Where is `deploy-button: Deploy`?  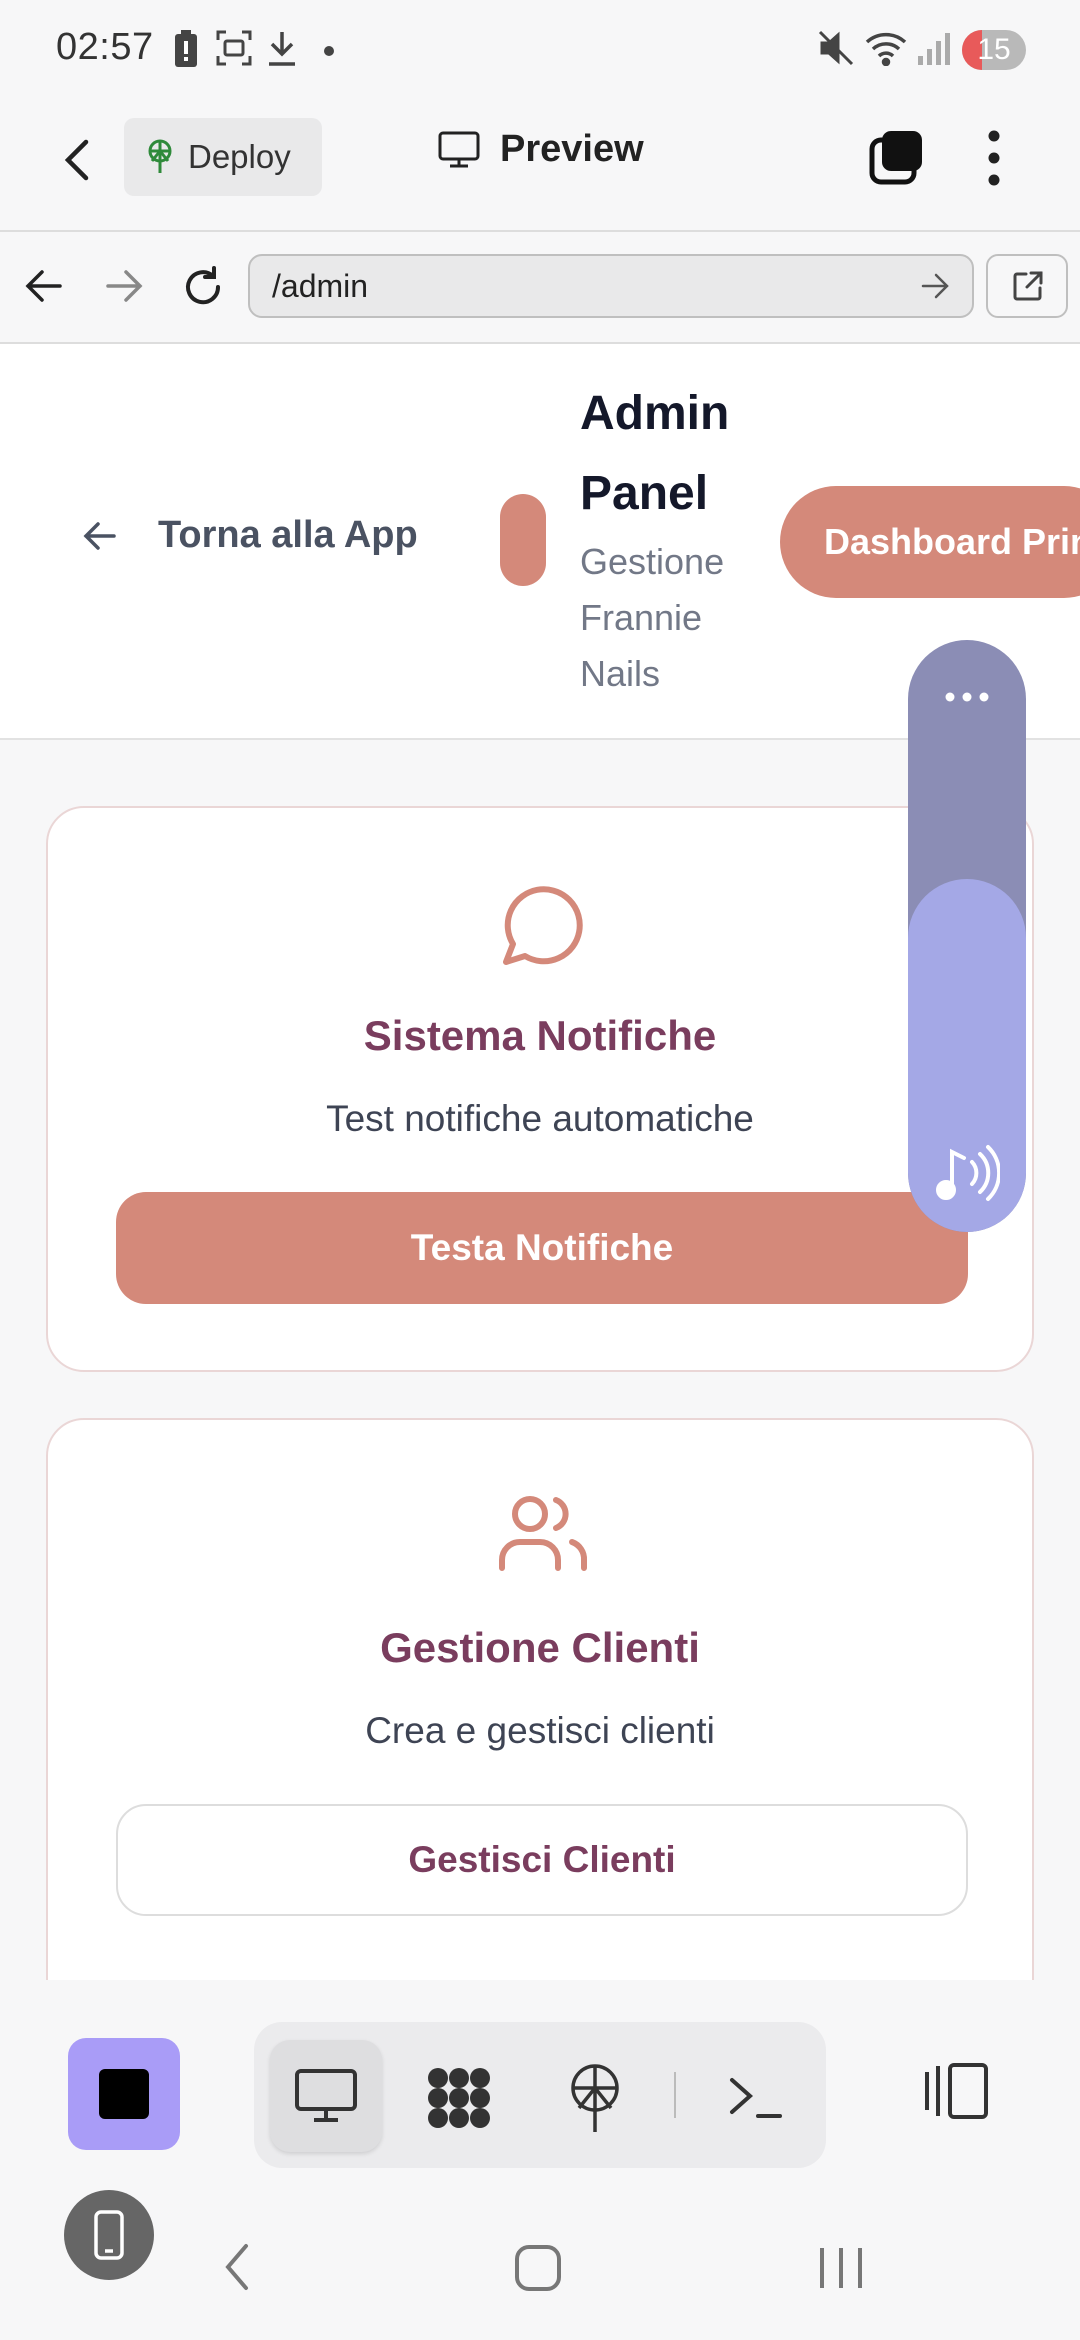 deploy-button: Deploy is located at coordinates (223, 157).